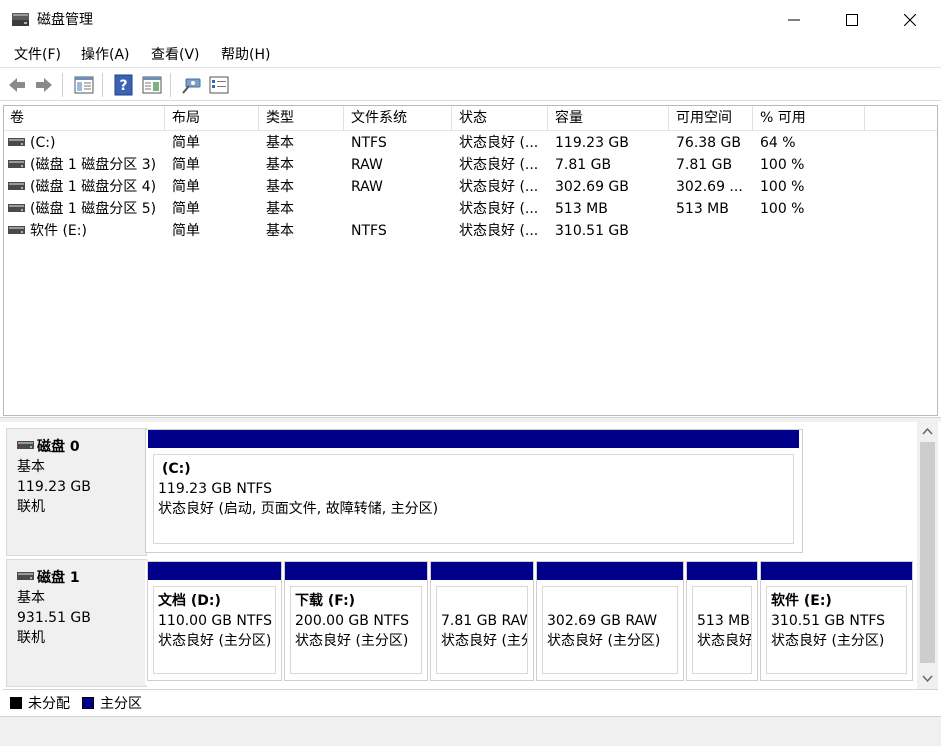 The width and height of the screenshot is (941, 746). Describe the element at coordinates (76, 492) in the screenshot. I see `disk-0-label: 磁盘 0 基本 119.23 GB 联机` at that location.